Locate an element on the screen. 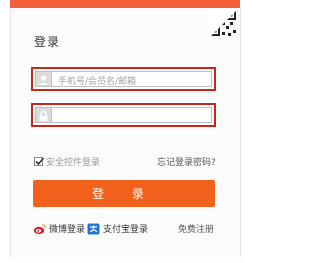 This screenshot has width=320, height=263. lock-icon is located at coordinates (44, 115).